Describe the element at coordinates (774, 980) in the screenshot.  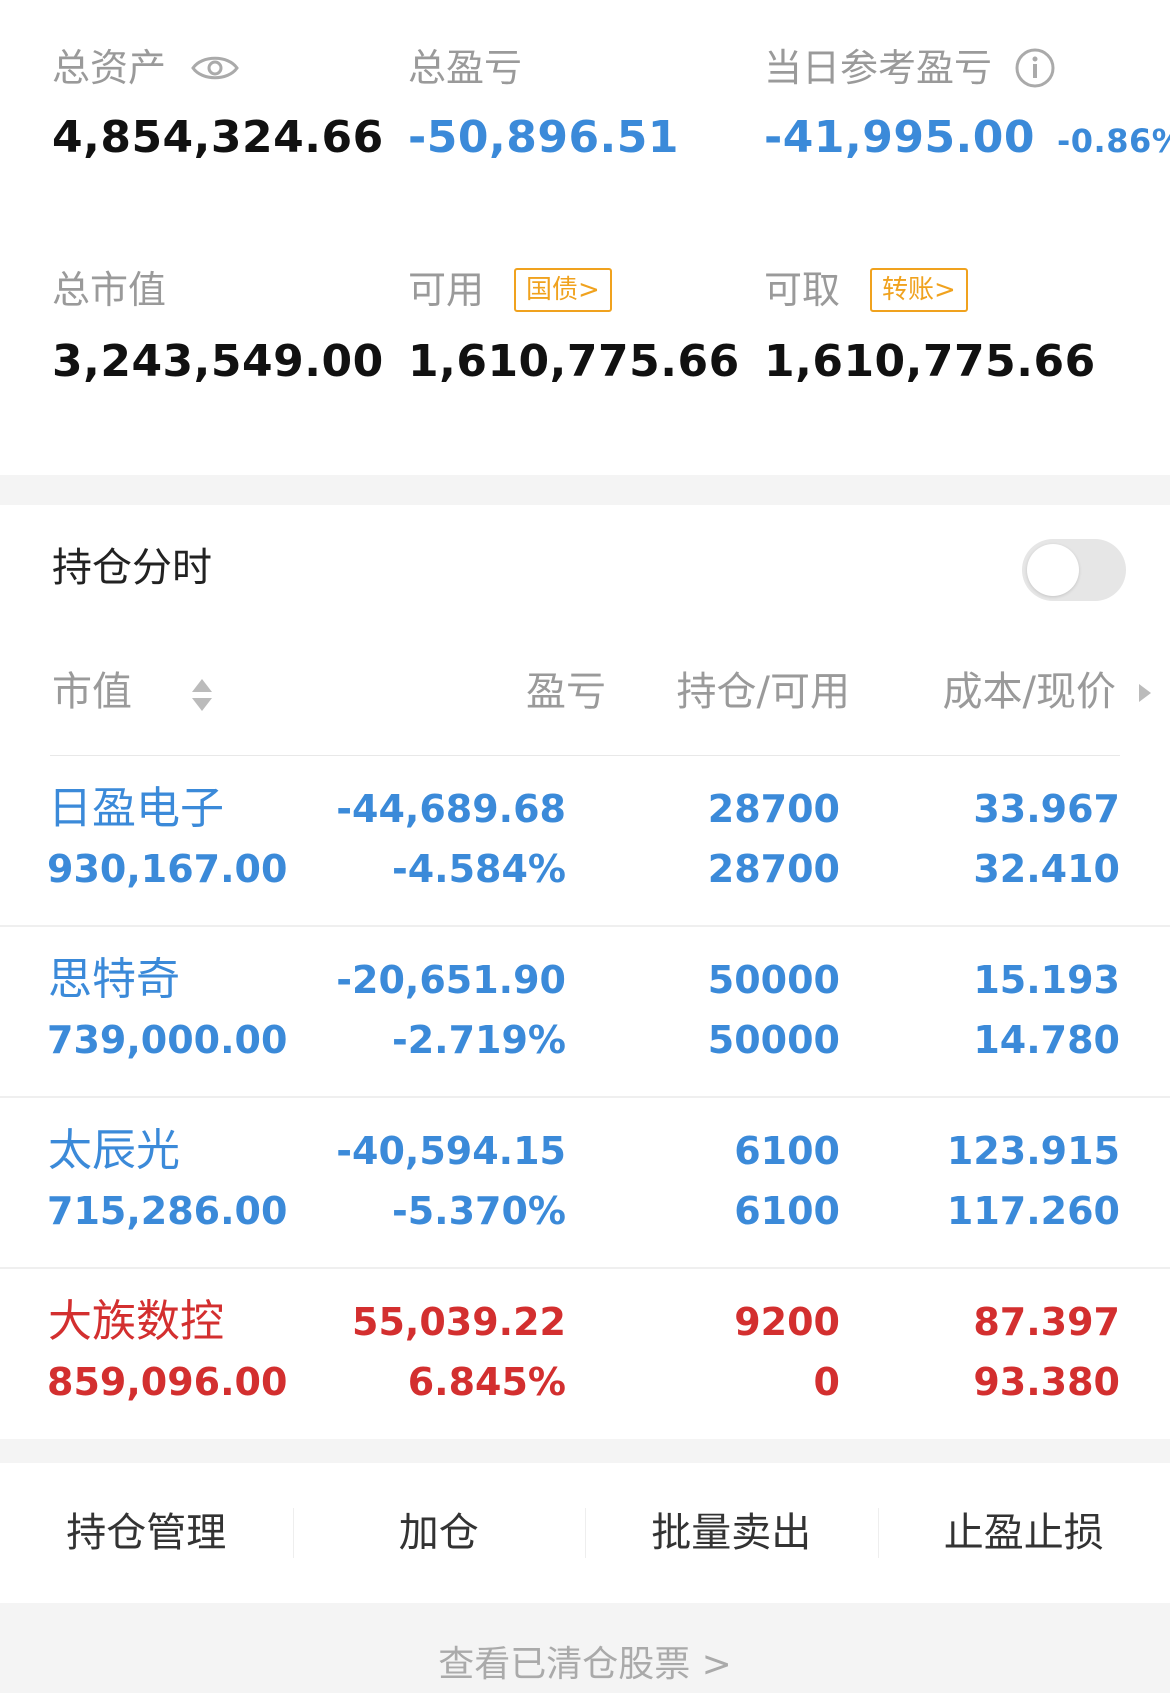
I see `stock-position: 50000` at that location.